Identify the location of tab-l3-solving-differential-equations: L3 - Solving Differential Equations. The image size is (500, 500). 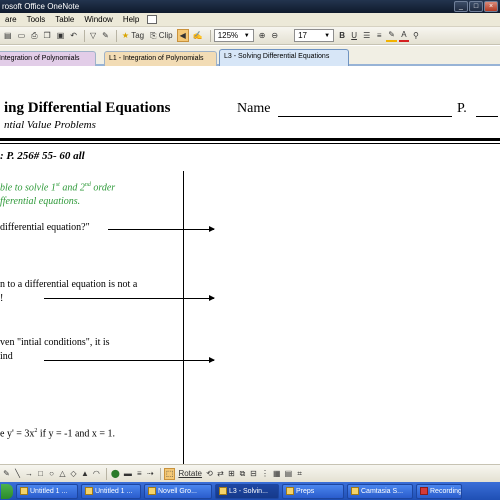
(284, 57).